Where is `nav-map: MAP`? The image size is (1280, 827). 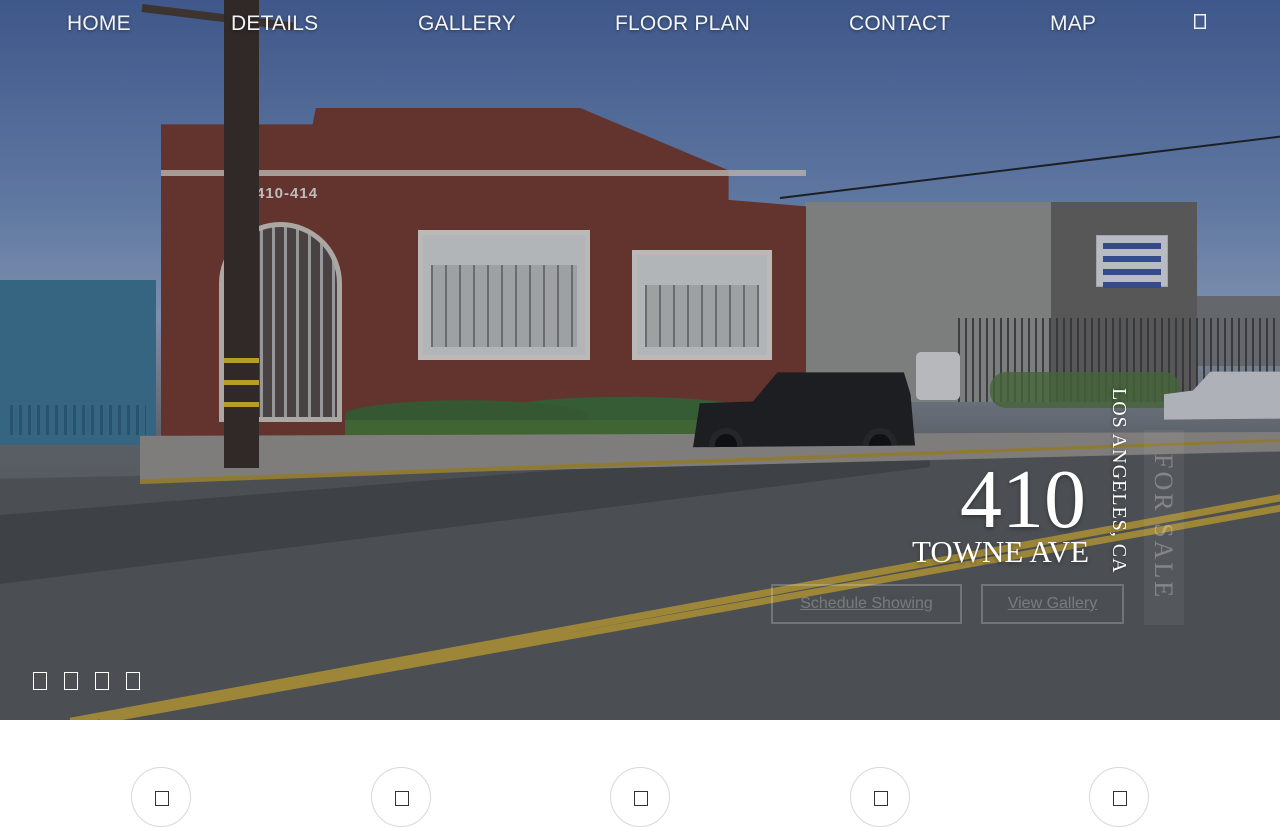 nav-map: MAP is located at coordinates (1073, 24).